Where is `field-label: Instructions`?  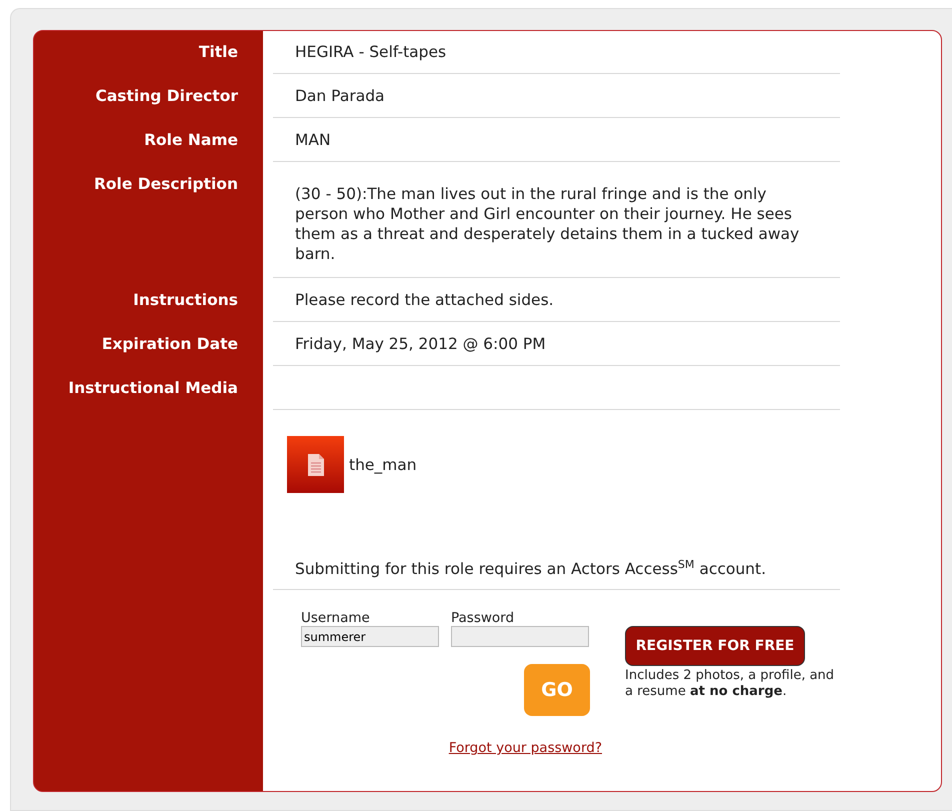
field-label: Instructions is located at coordinates (185, 300).